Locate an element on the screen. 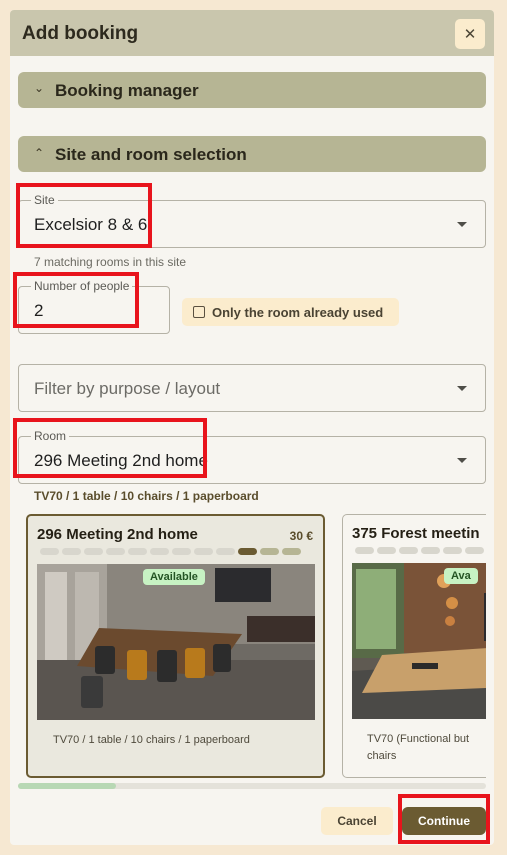 The width and height of the screenshot is (507, 855). only-room-used-label: Only the room already used is located at coordinates (298, 312).